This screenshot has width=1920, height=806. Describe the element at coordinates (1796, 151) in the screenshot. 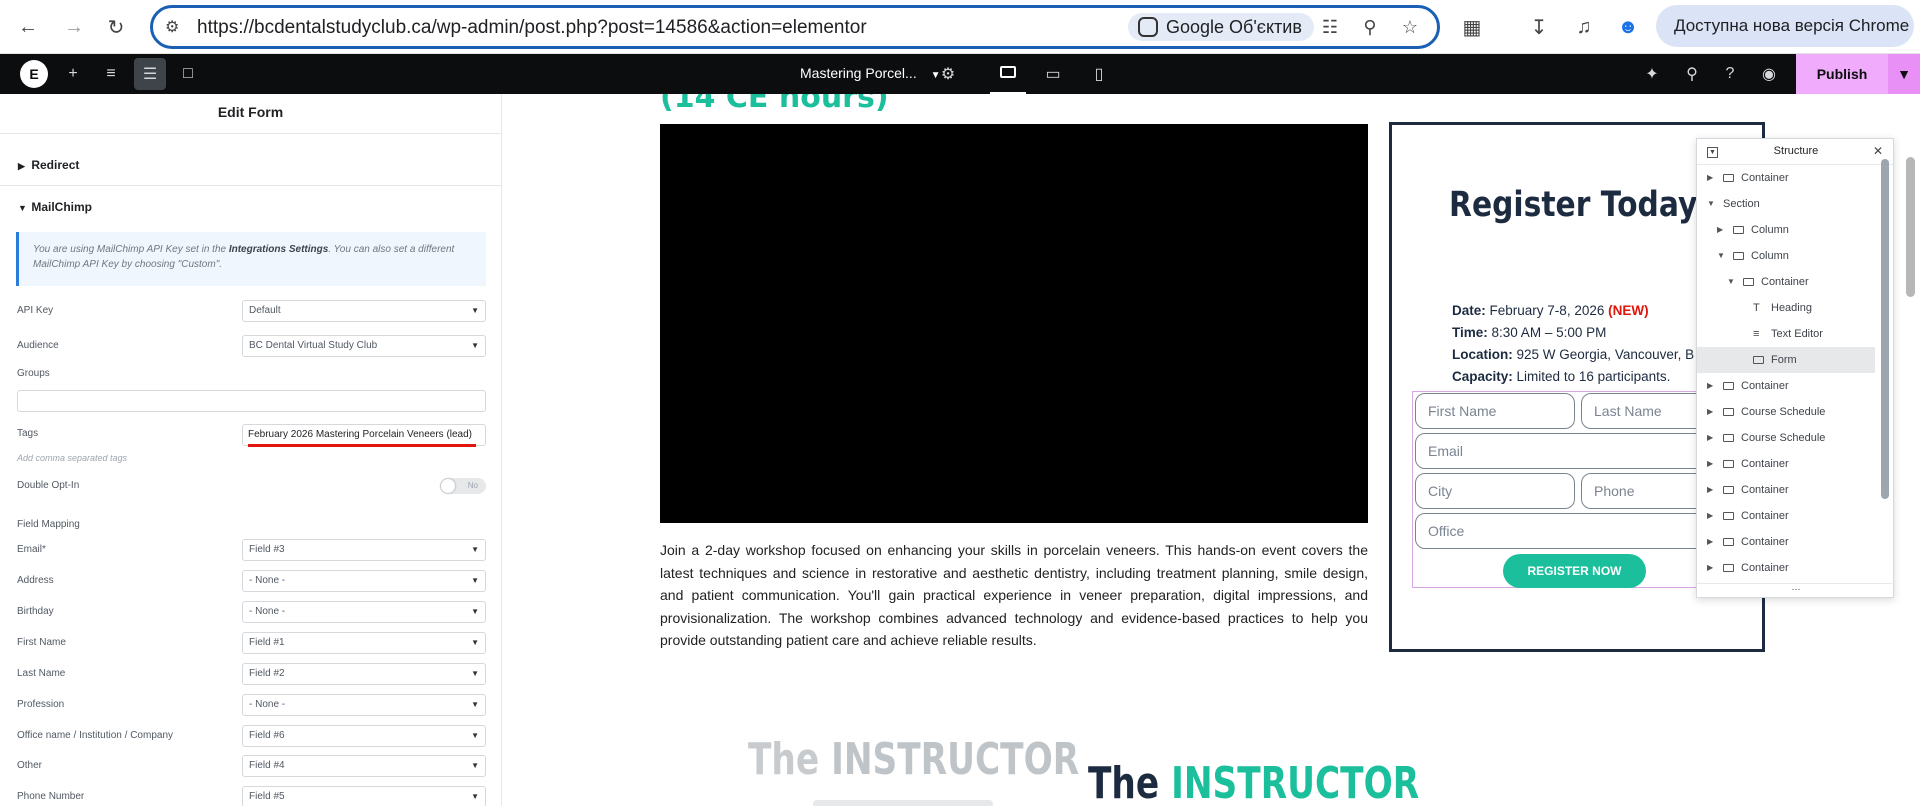

I see `navigator-title: Structure` at that location.